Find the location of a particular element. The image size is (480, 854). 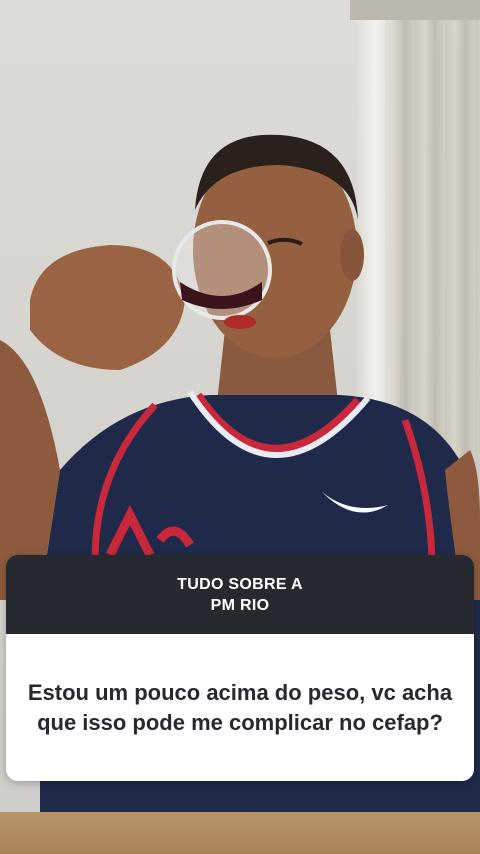

curtain-rail is located at coordinates (415, 10).